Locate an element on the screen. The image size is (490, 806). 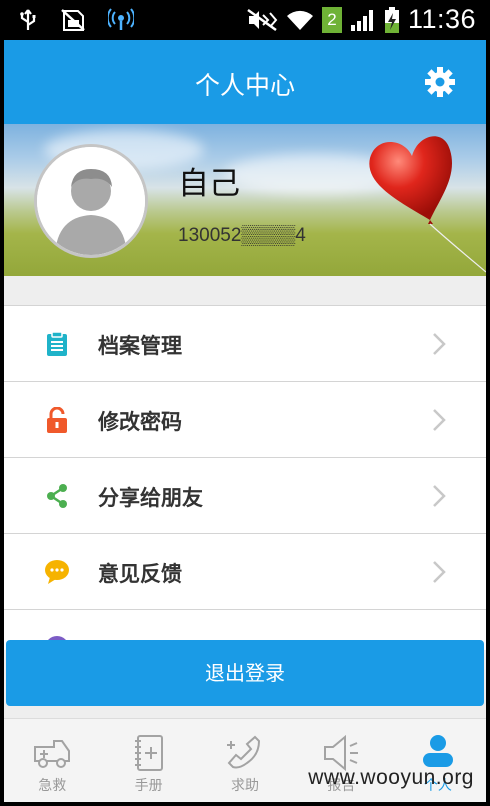
profile-phone: 130052▒▒▒▒4 is located at coordinates (242, 235).